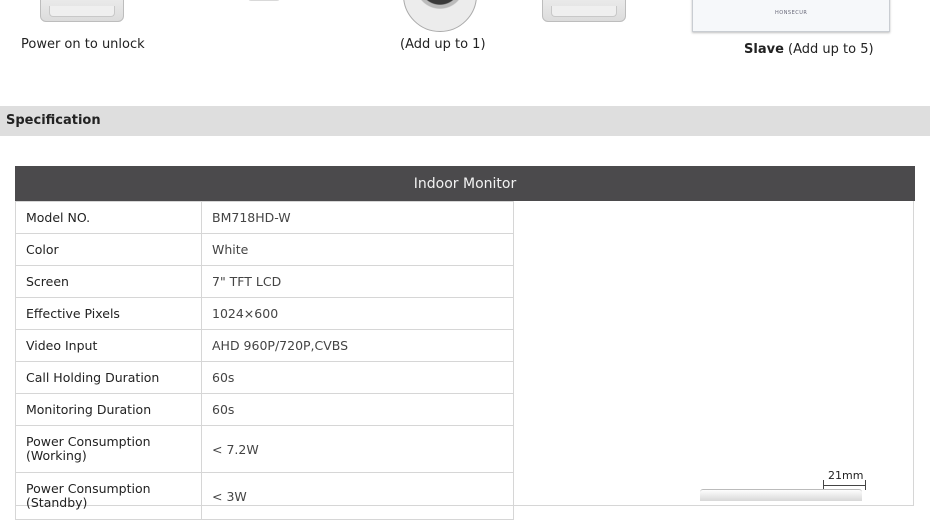 The width and height of the screenshot is (930, 520). I want to click on table-row: Monitoring Duration 60s, so click(264, 409).